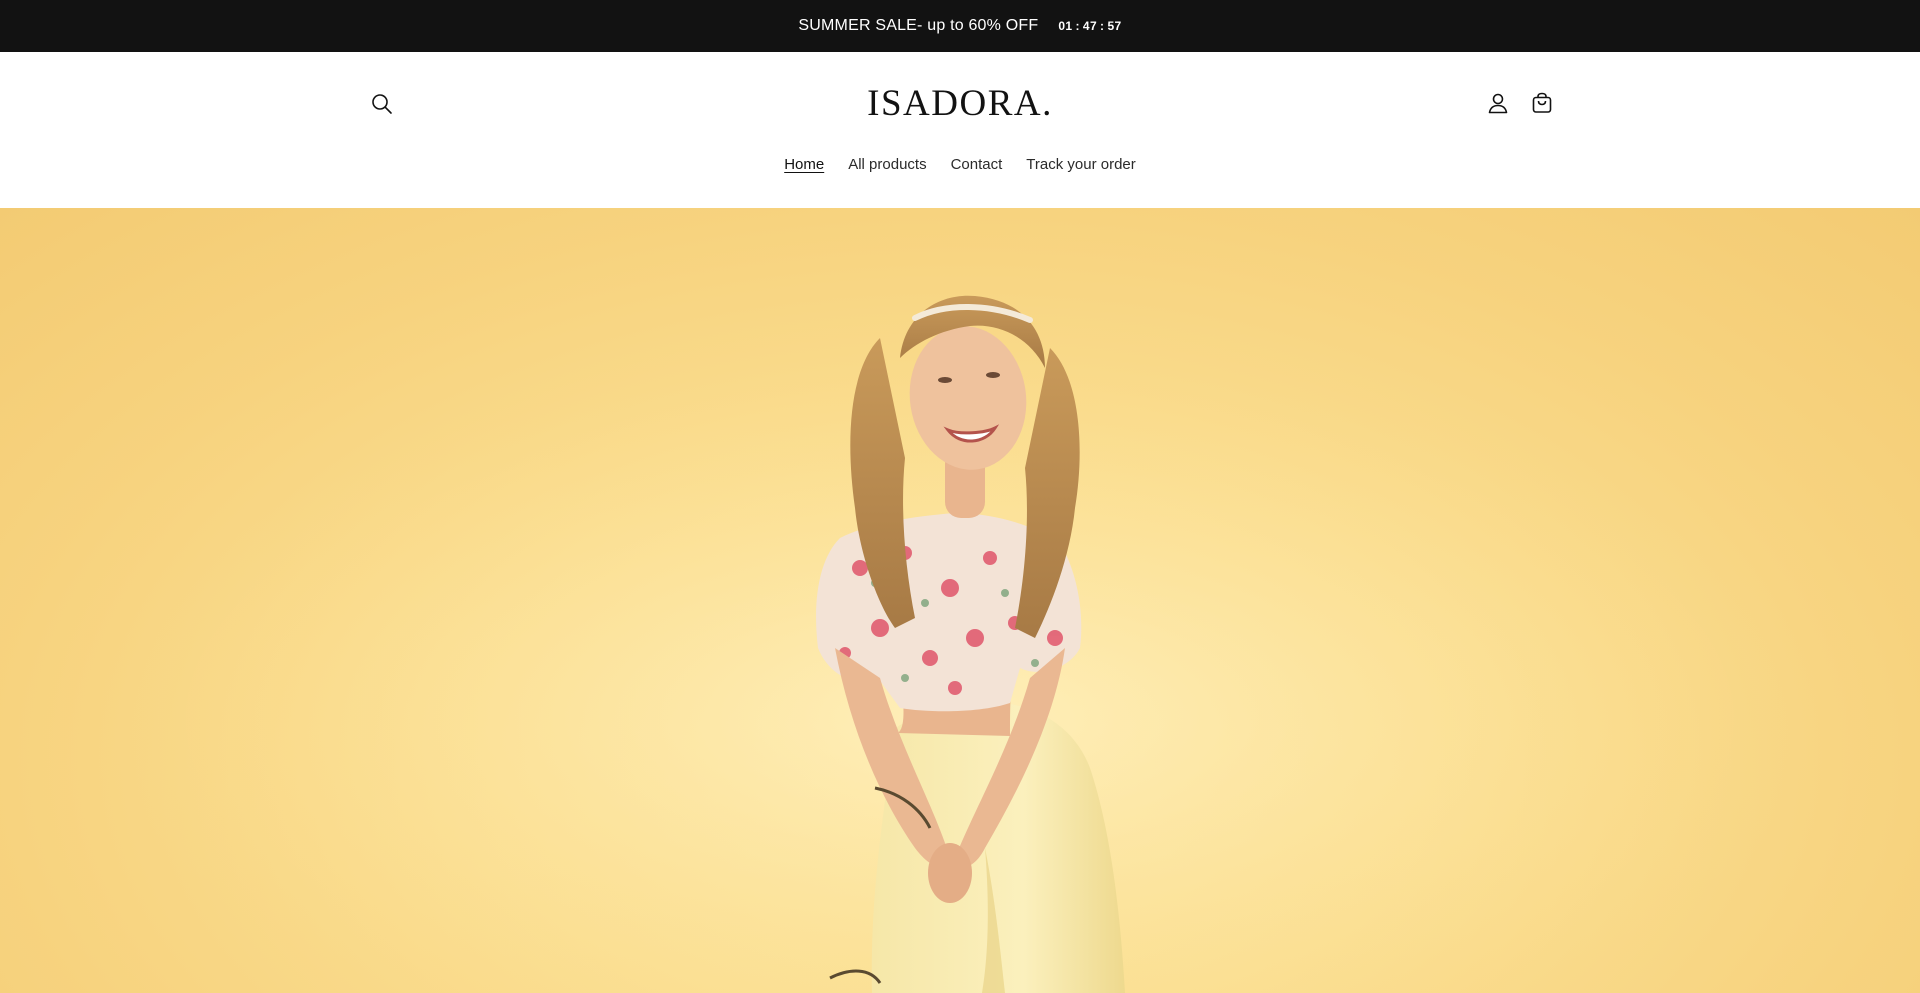 The height and width of the screenshot is (993, 1920). I want to click on cart-button, so click(1542, 103).